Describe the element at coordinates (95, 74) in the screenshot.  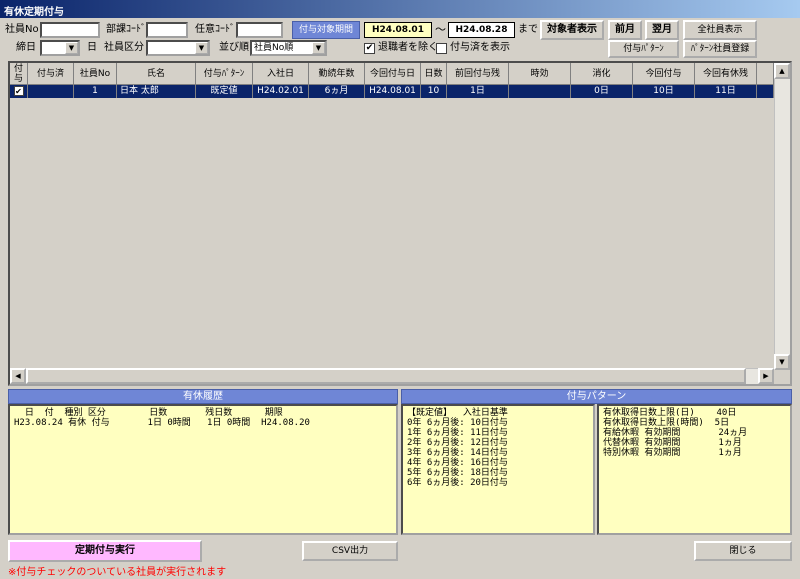
I see `grid-header-emp-no: 社員No` at that location.